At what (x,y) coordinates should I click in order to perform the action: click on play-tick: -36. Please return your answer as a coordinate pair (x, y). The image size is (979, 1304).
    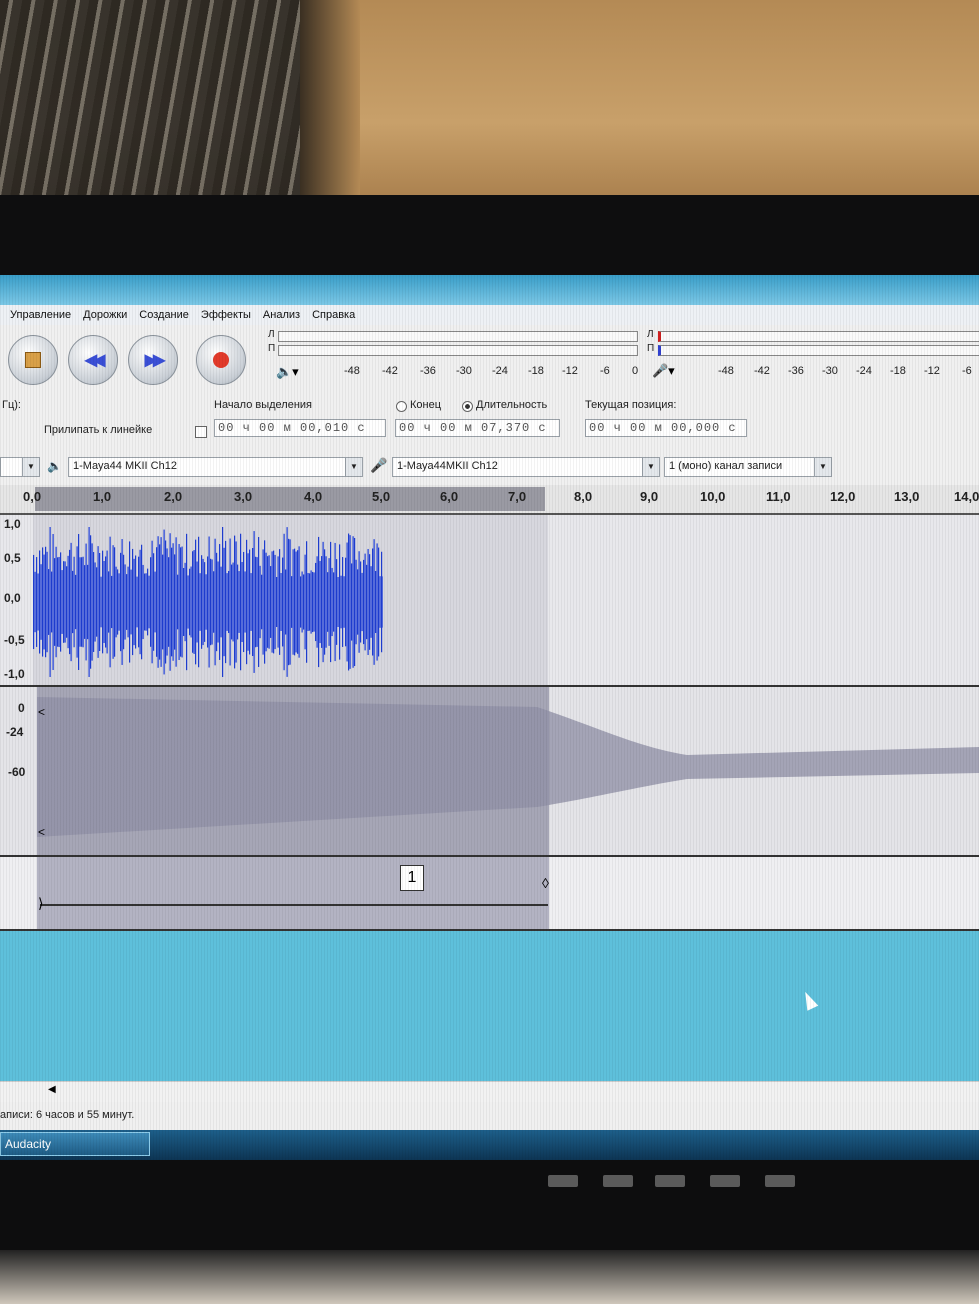
    Looking at the image, I should click on (428, 371).